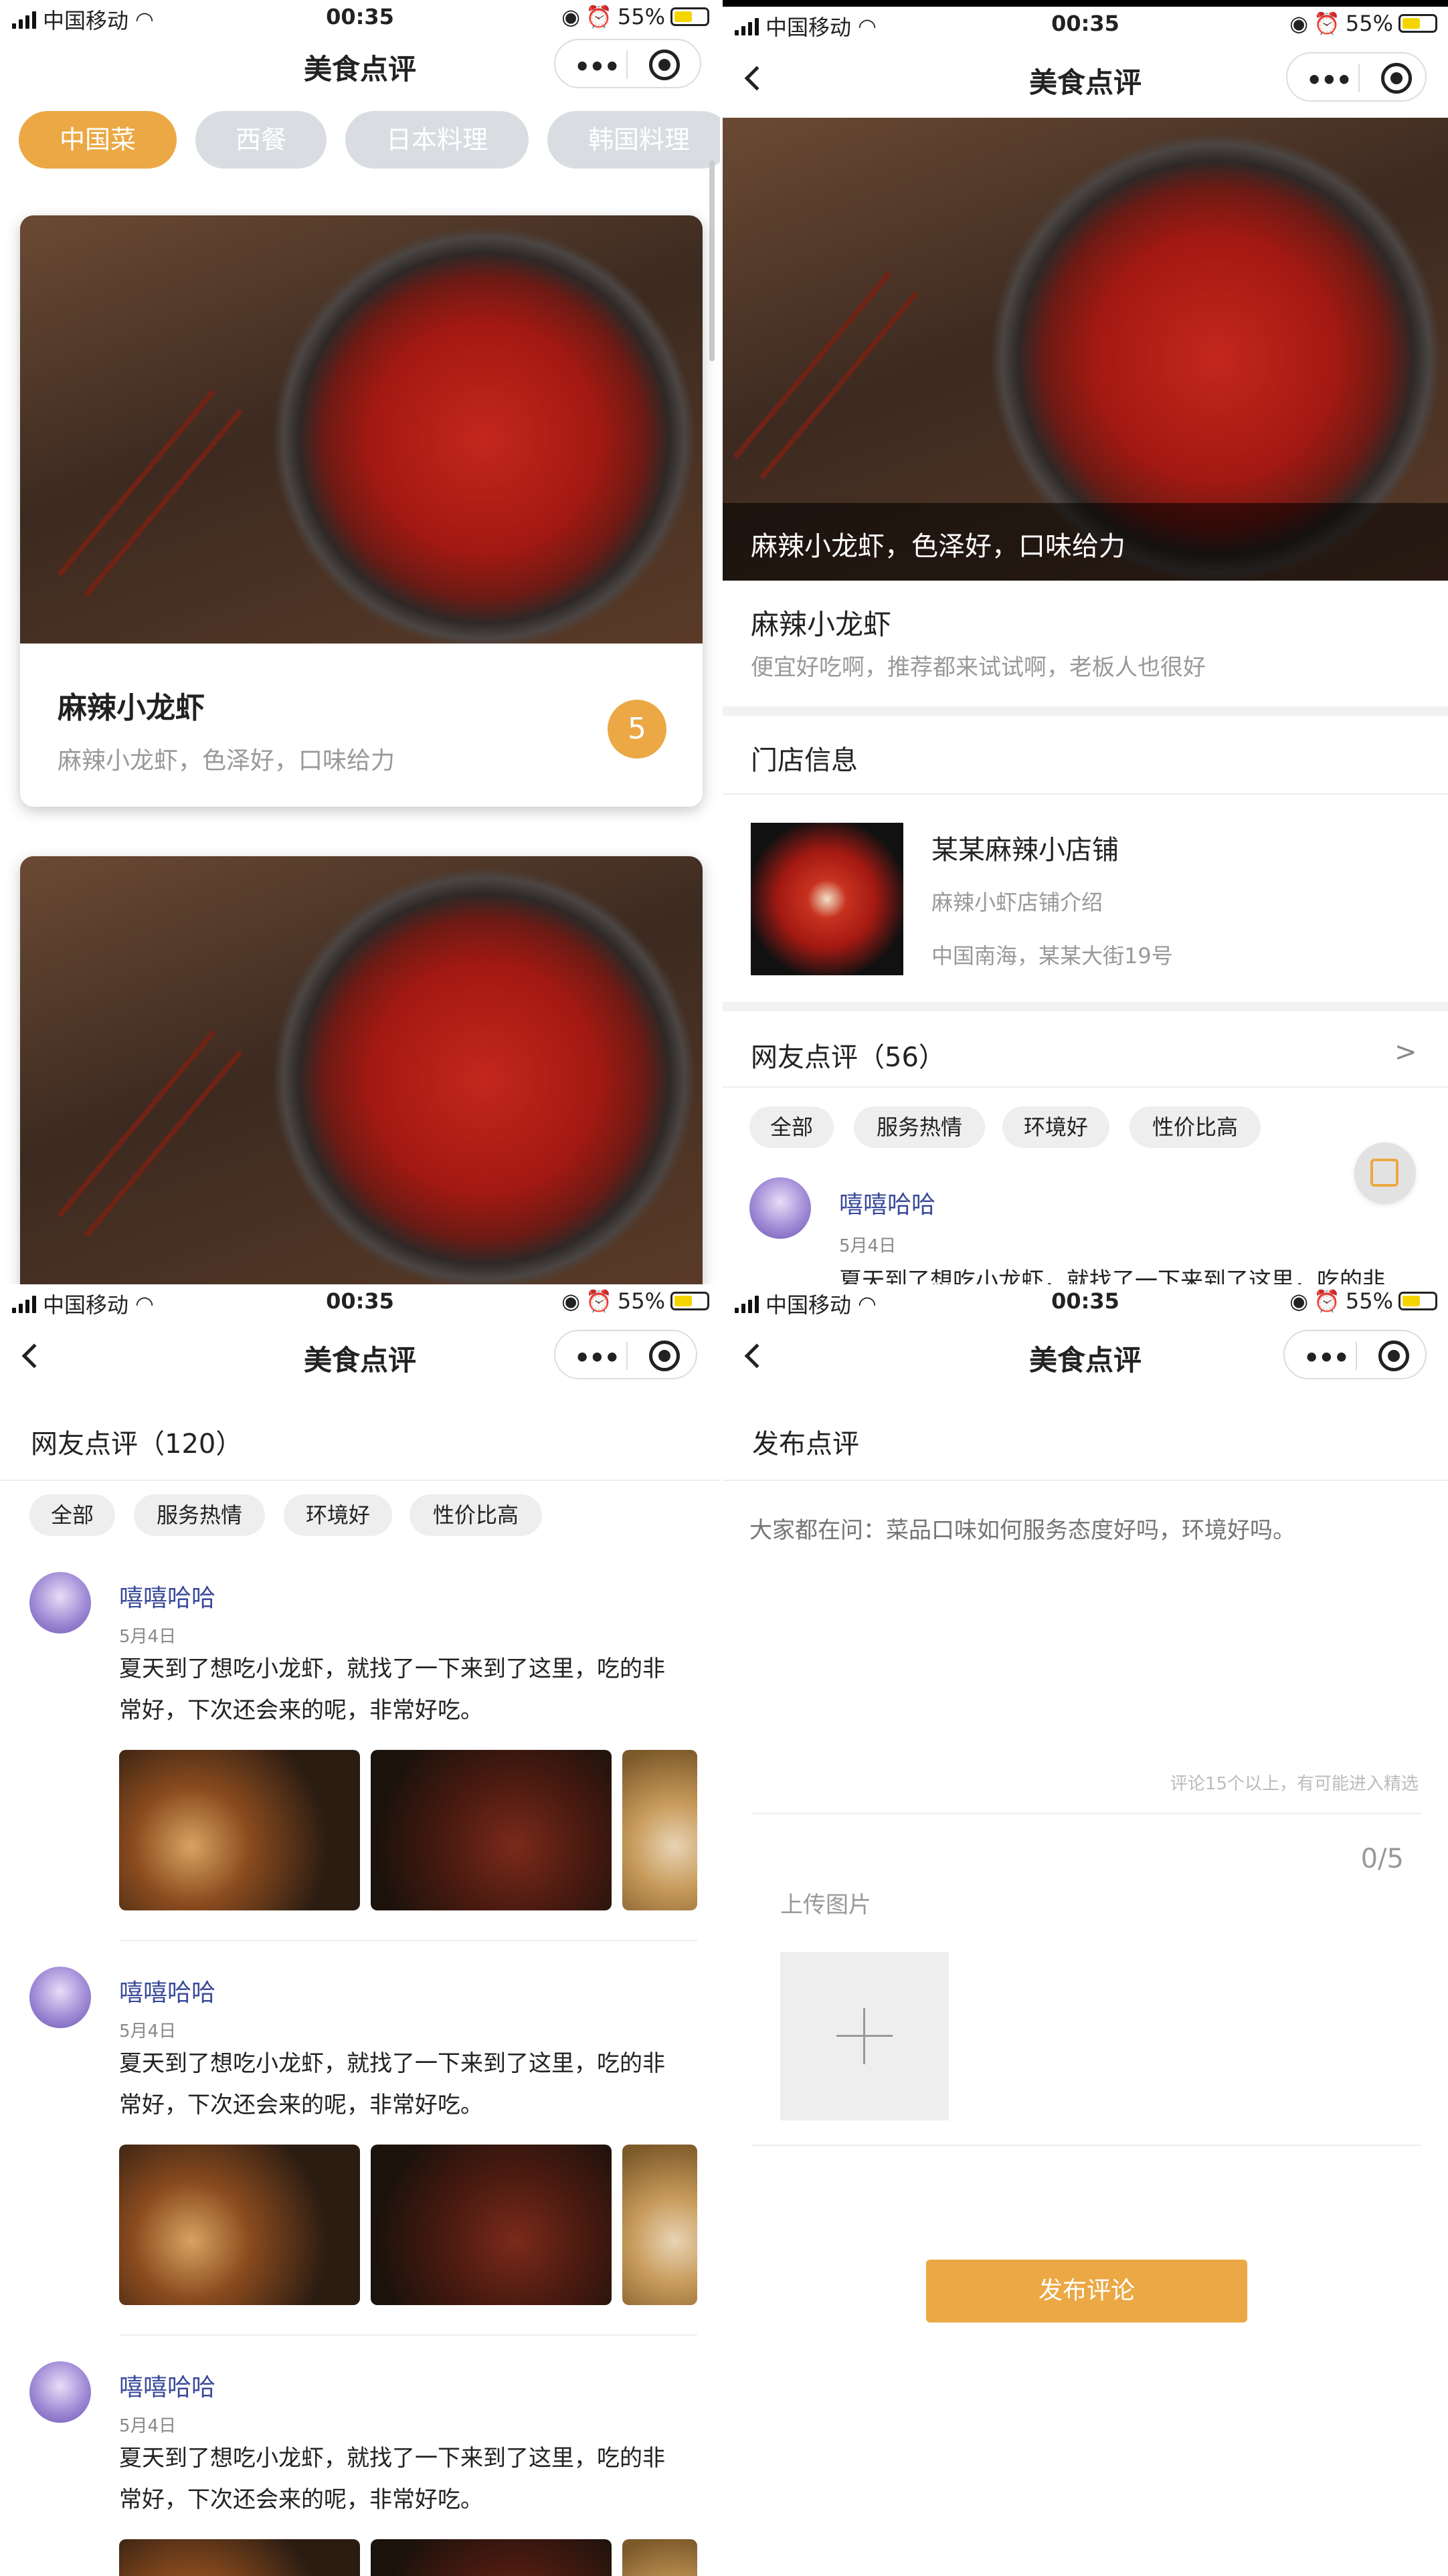 This screenshot has height=2576, width=1448. Describe the element at coordinates (137, 1444) in the screenshot. I see `reviews-title: 网友点评（120）` at that location.